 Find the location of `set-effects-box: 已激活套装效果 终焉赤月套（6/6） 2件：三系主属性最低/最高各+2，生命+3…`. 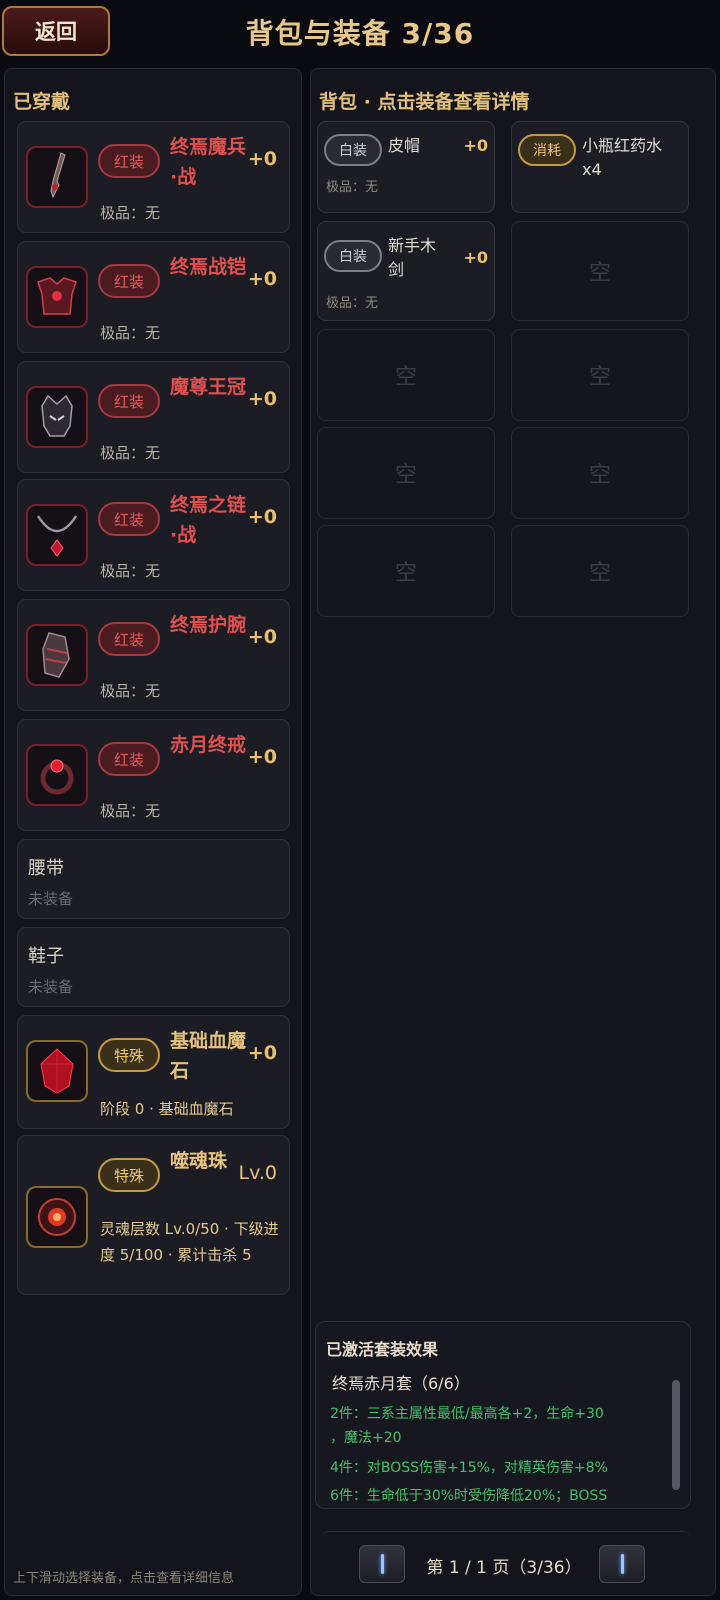

set-effects-box: 已激活套装效果 终焉赤月套（6/6） 2件：三系主属性最低/最高各+2，生命+3… is located at coordinates (503, 1415).